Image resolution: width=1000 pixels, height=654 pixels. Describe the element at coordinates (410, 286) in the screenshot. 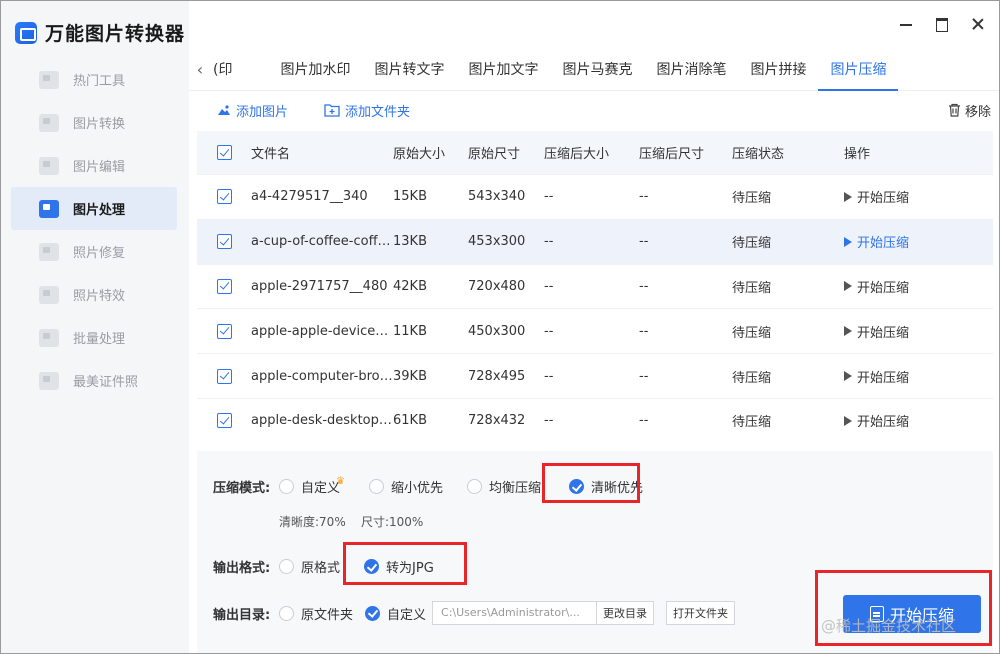

I see `cell-original-size: 42KB` at that location.